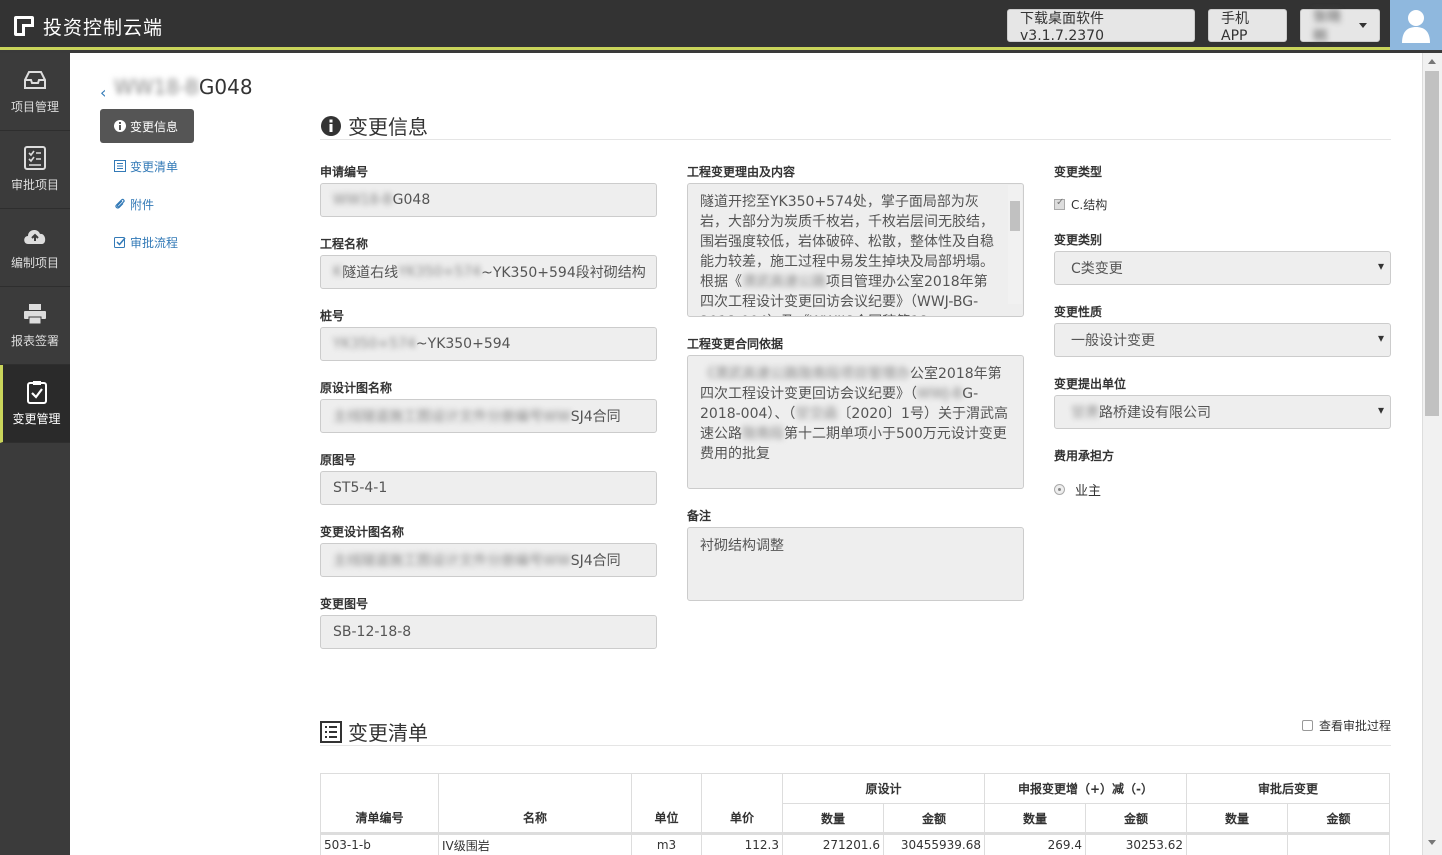 The height and width of the screenshot is (855, 1442). Describe the element at coordinates (1355, 726) in the screenshot. I see `checkbox-label: 查看审批过程` at that location.